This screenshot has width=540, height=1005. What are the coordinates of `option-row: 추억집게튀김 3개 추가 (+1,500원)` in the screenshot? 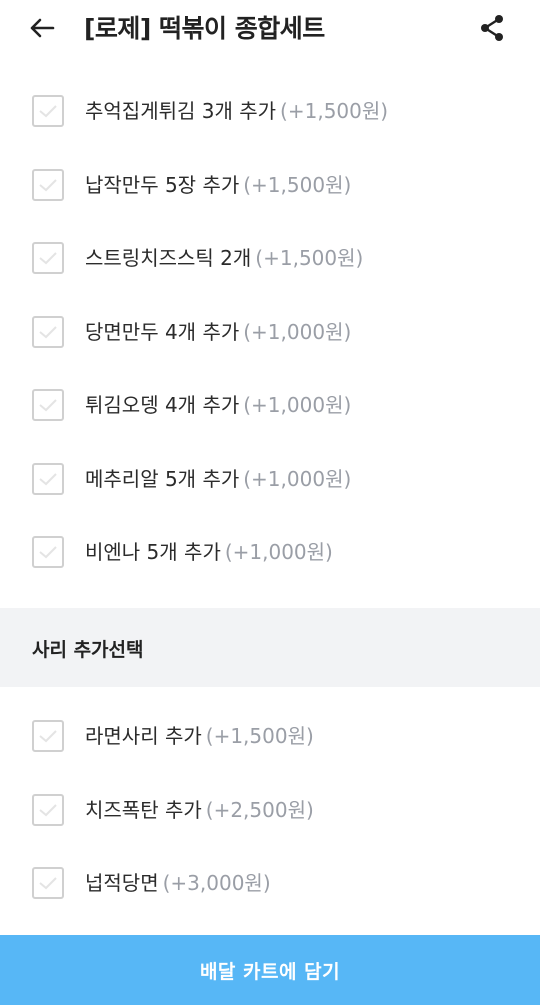 It's located at (270, 113).